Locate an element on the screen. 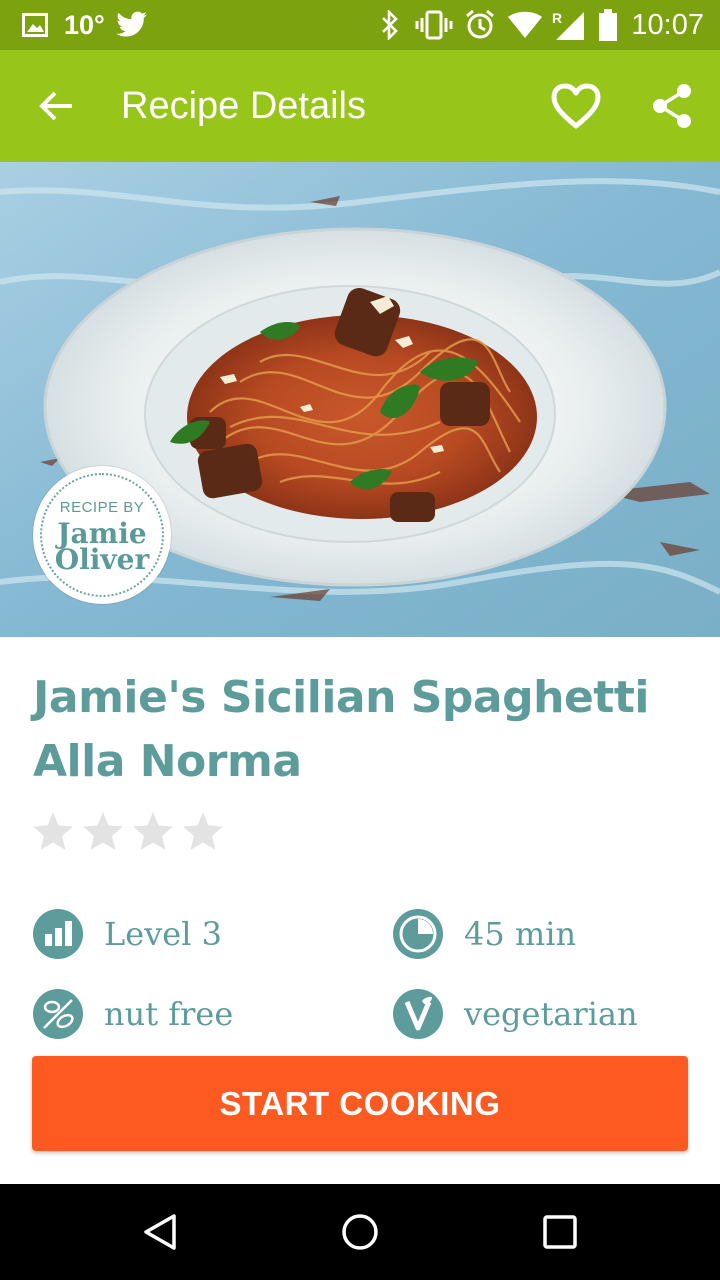  alarm-icon is located at coordinates (480, 25).